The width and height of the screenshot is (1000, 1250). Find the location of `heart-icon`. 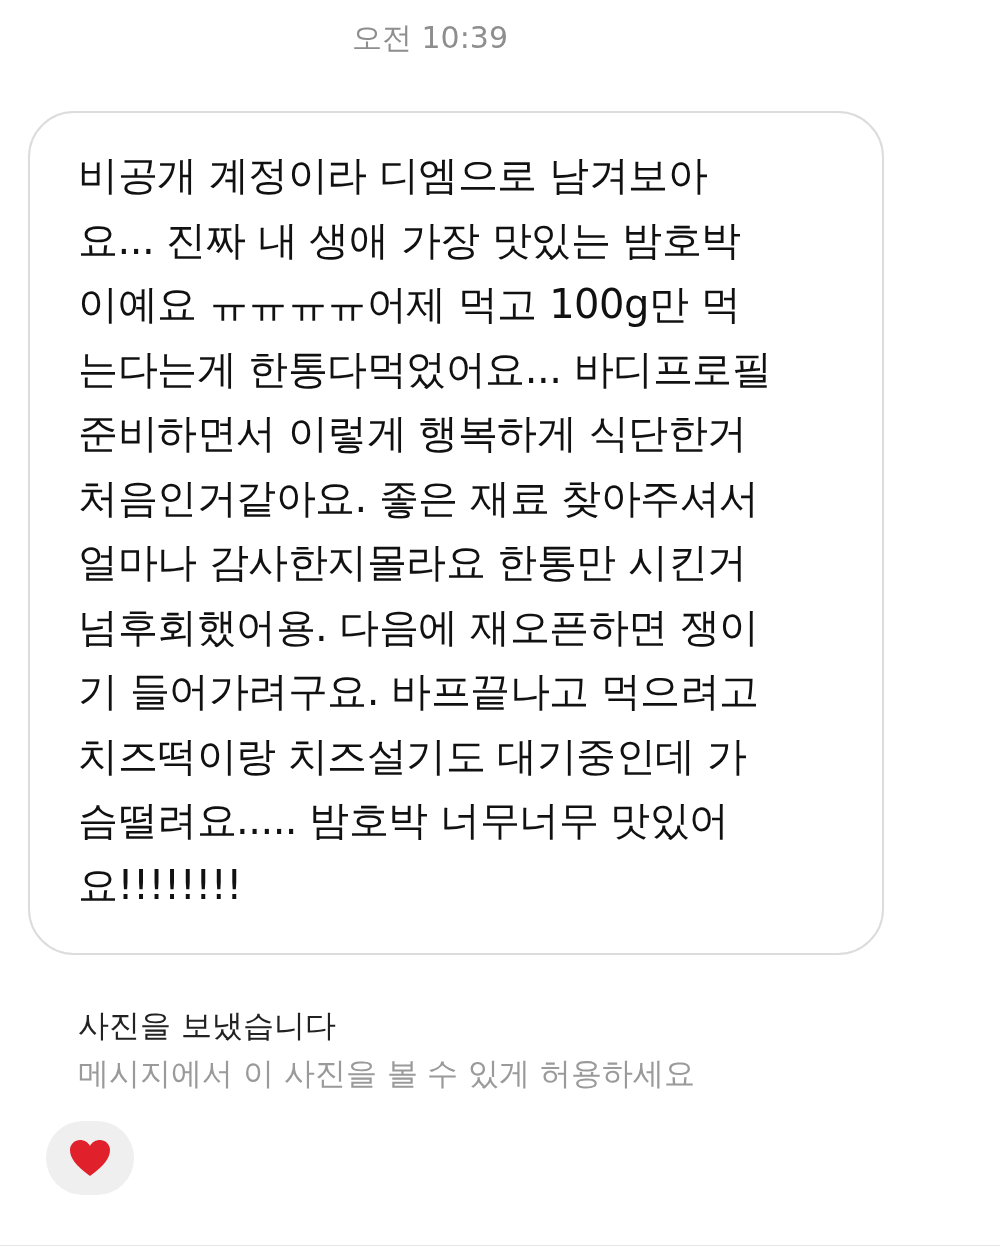

heart-icon is located at coordinates (90, 1158).